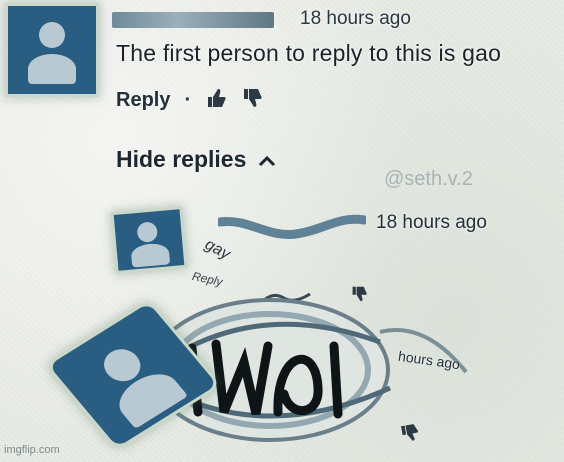  What do you see at coordinates (217, 250) in the screenshot?
I see `reply-text: gay` at bounding box center [217, 250].